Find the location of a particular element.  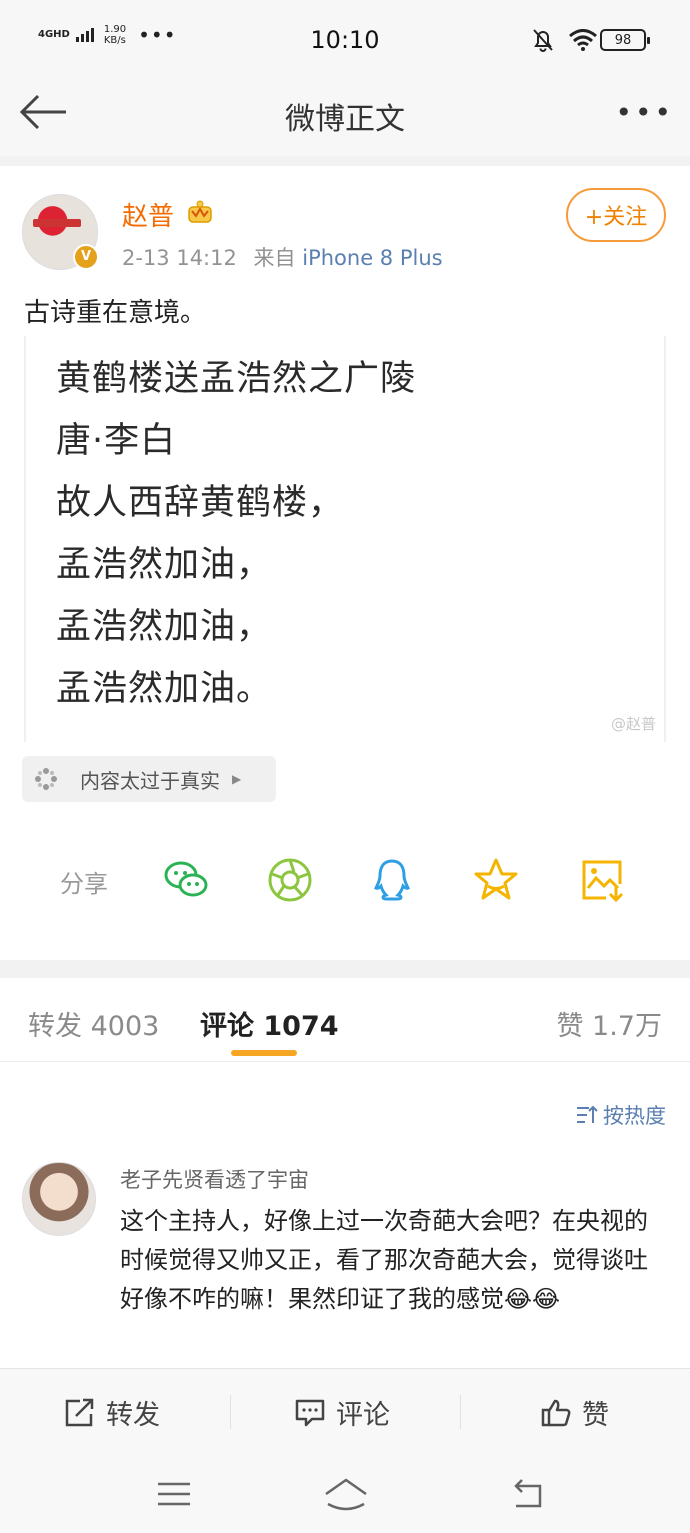

commenter-avatar is located at coordinates (59, 1199).